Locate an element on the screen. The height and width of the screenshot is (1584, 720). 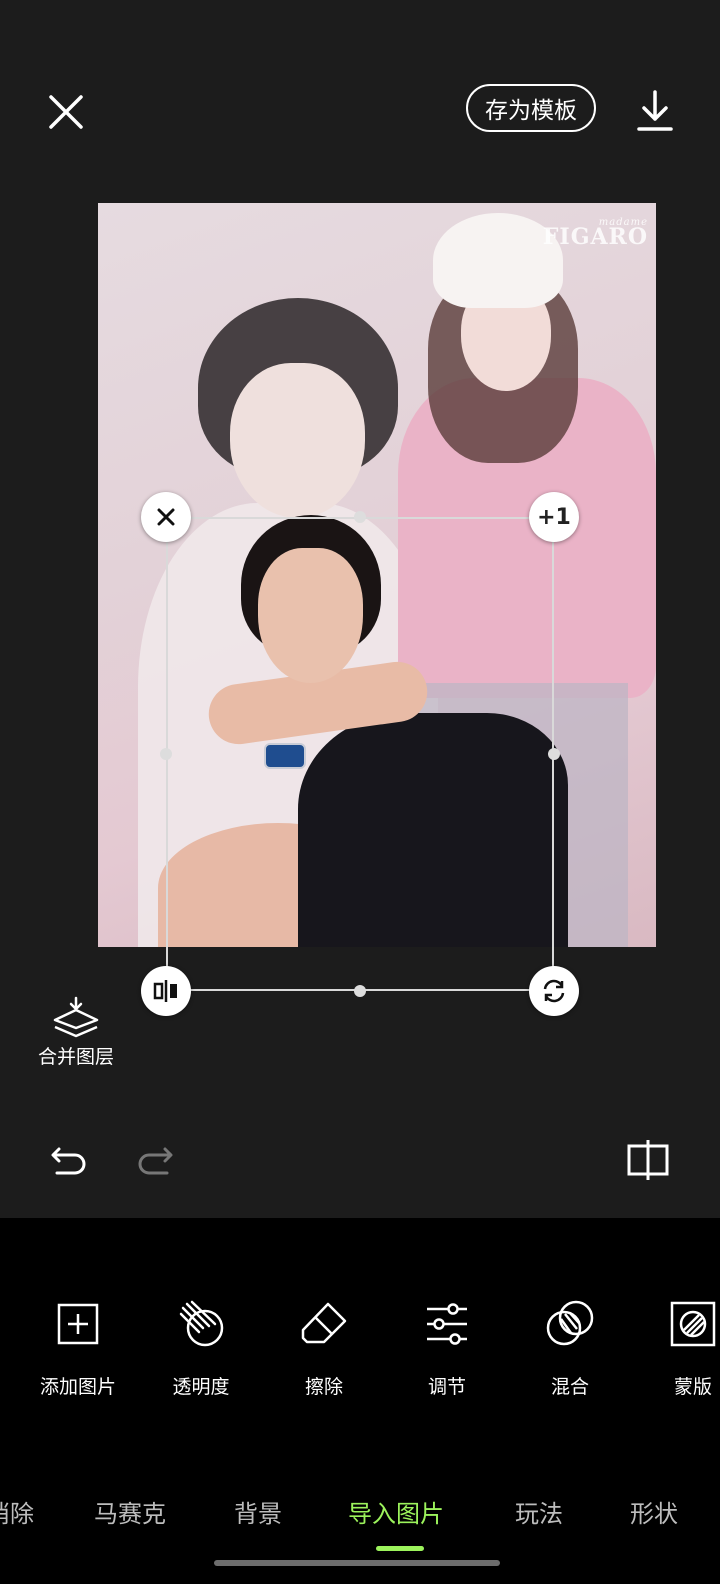
duplicate-label: +1 is located at coordinates (554, 517).